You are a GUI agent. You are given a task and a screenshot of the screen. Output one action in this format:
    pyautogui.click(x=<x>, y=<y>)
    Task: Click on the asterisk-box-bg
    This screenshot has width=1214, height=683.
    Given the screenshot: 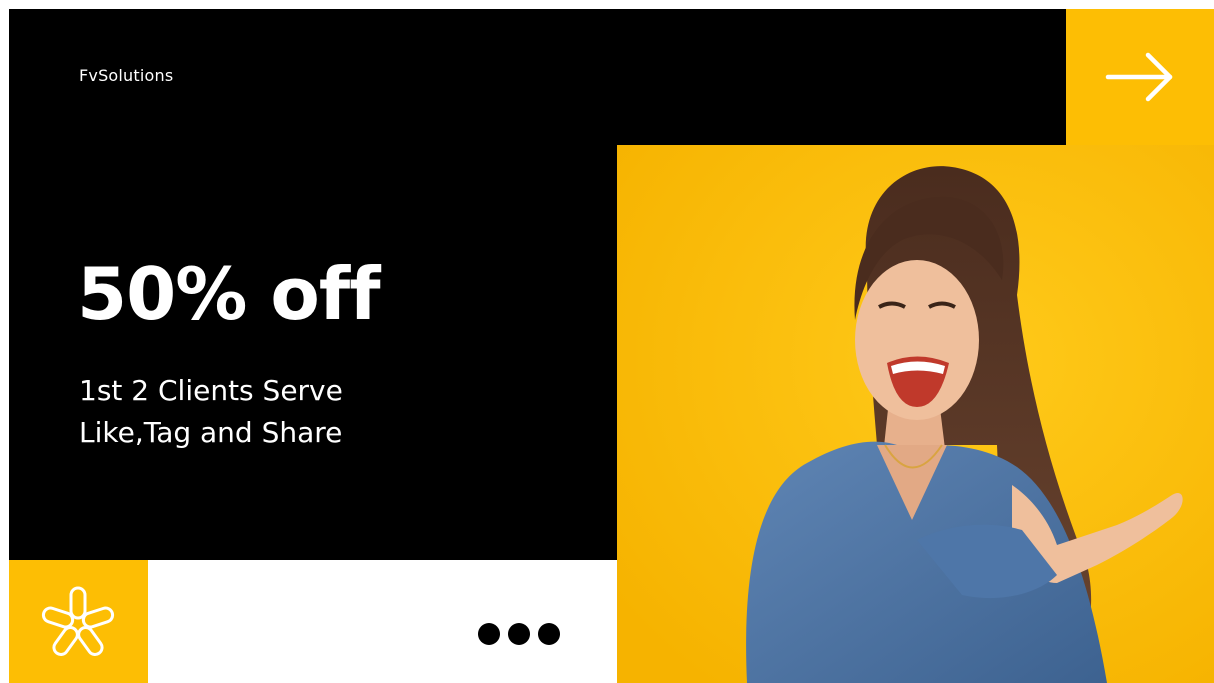 What is the action you would take?
    pyautogui.click(x=78, y=621)
    